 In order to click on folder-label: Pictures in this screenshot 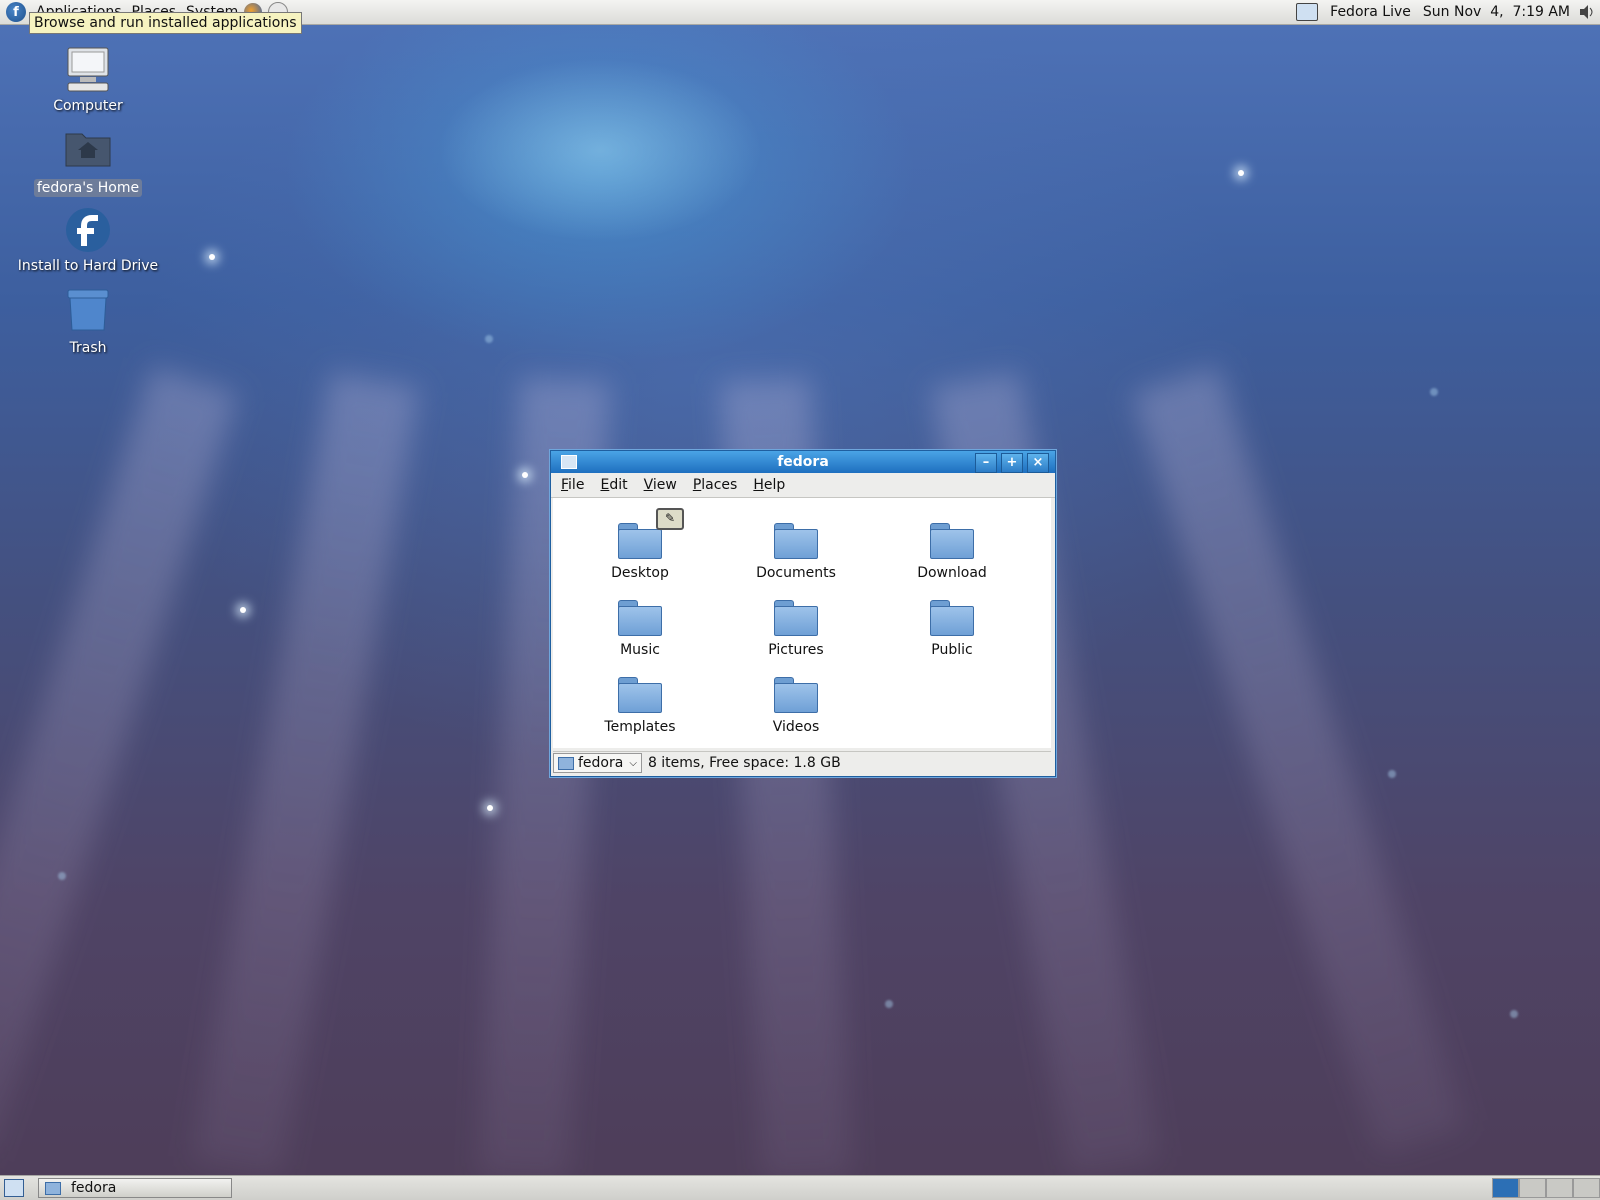, I will do `click(796, 650)`.